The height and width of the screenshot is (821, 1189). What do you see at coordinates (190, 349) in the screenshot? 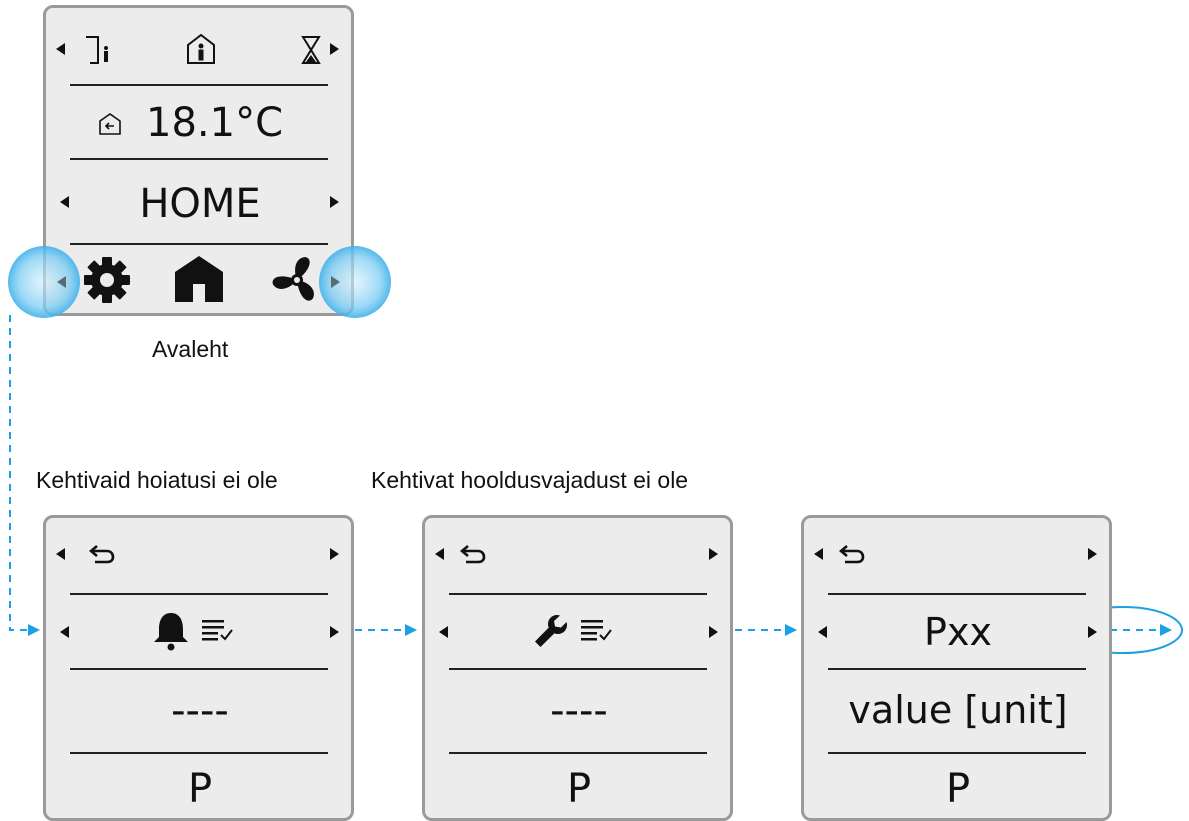
I see `home-caption: Avaleht` at bounding box center [190, 349].